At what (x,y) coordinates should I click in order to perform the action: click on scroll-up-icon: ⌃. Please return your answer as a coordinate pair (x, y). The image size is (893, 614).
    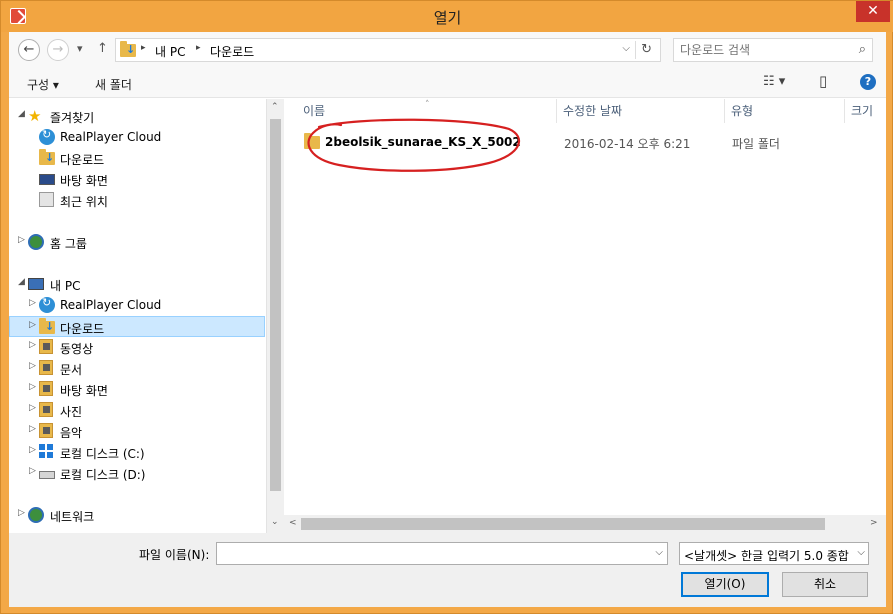
    Looking at the image, I should click on (275, 107).